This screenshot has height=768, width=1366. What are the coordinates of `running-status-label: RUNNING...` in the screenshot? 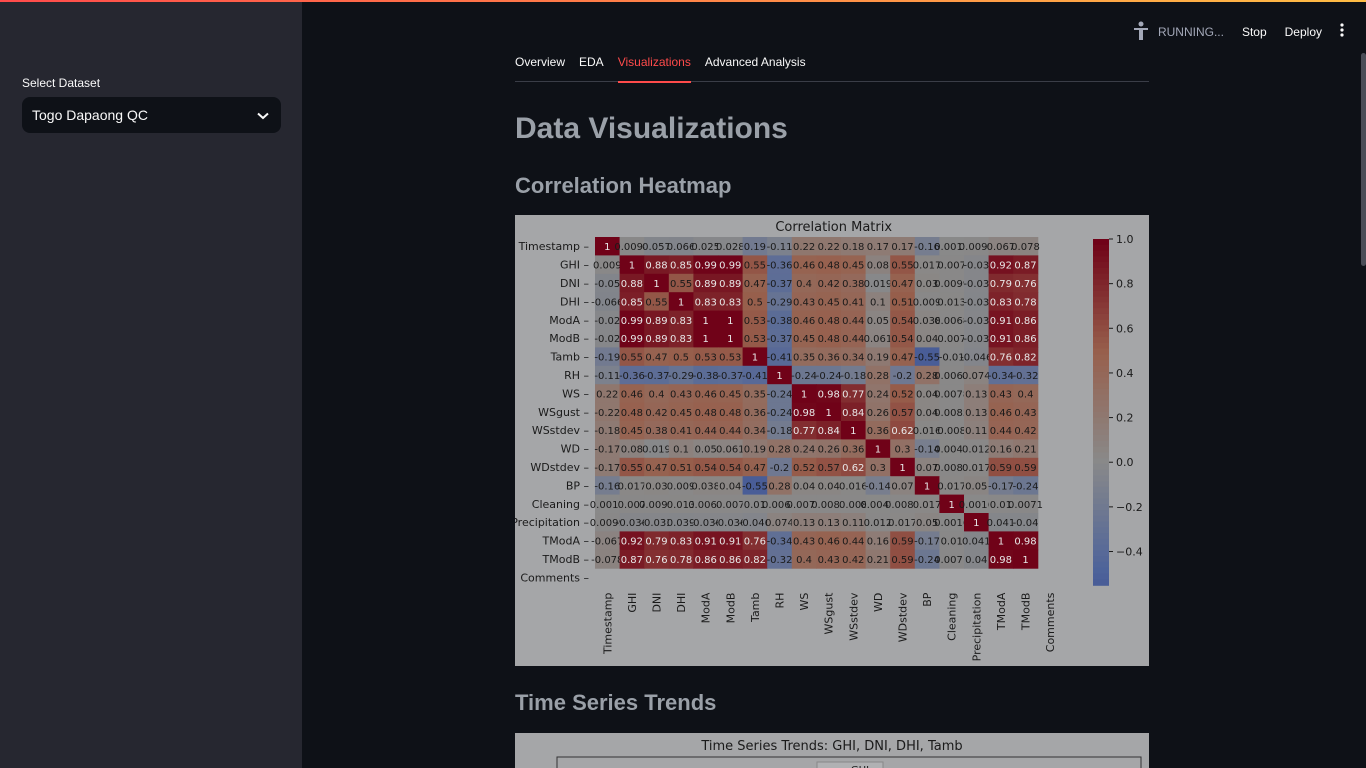 It's located at (1190, 32).